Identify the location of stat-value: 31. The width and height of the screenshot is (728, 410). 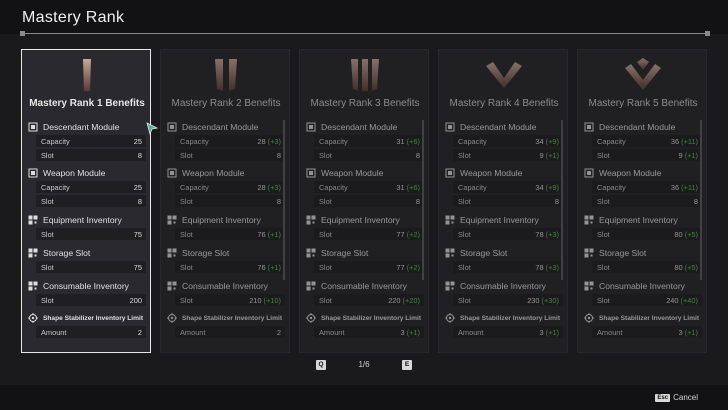
(400, 187).